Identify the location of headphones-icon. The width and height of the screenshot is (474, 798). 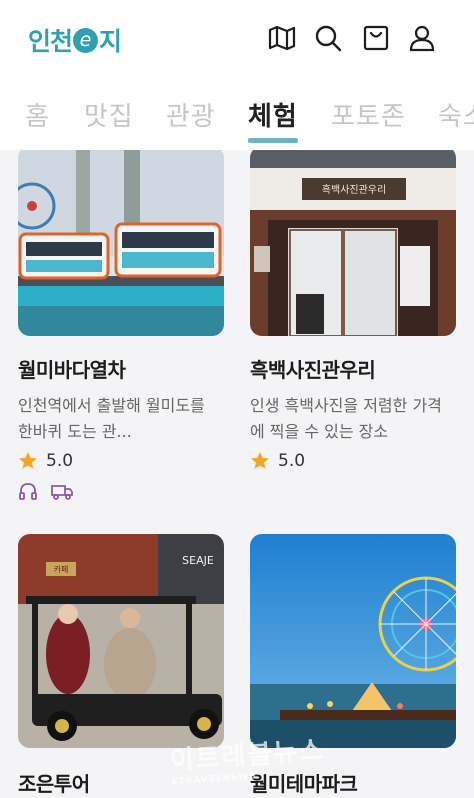
(28, 491).